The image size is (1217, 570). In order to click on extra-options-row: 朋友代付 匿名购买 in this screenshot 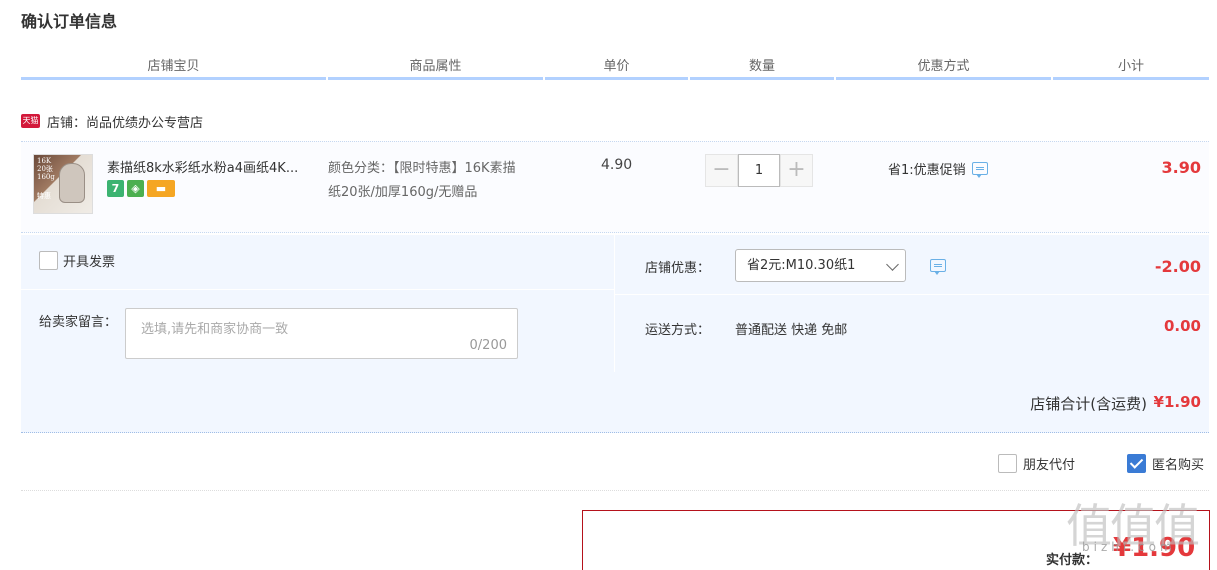, I will do `click(615, 464)`.